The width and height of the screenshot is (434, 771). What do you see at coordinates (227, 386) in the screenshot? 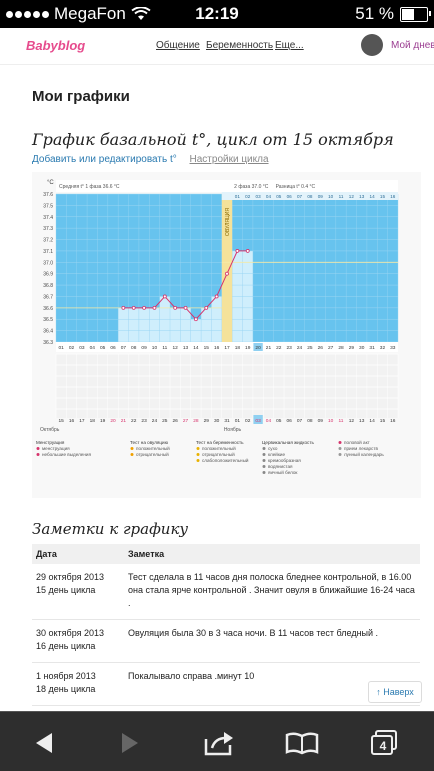
I see `symptom-grid` at bounding box center [227, 386].